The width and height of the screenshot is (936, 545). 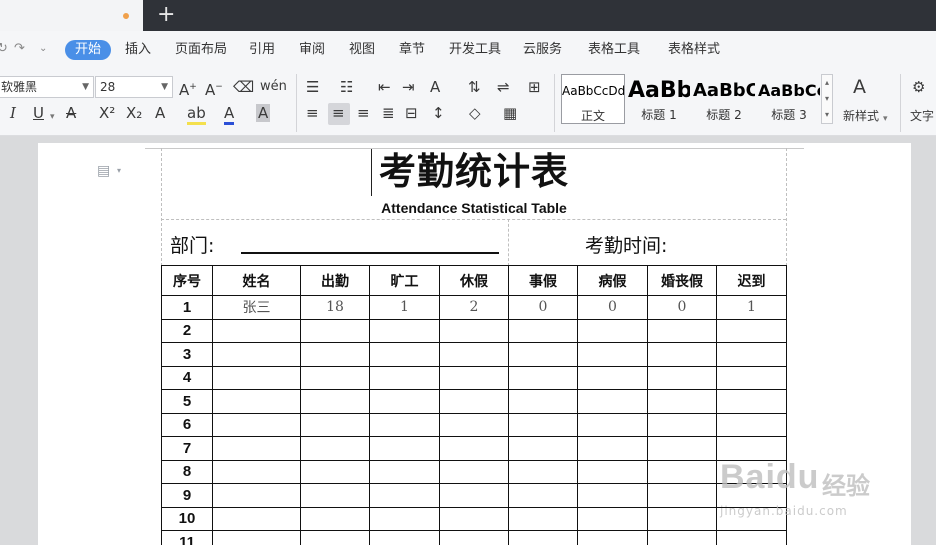 I want to click on table-row-number: 9, so click(x=187, y=495).